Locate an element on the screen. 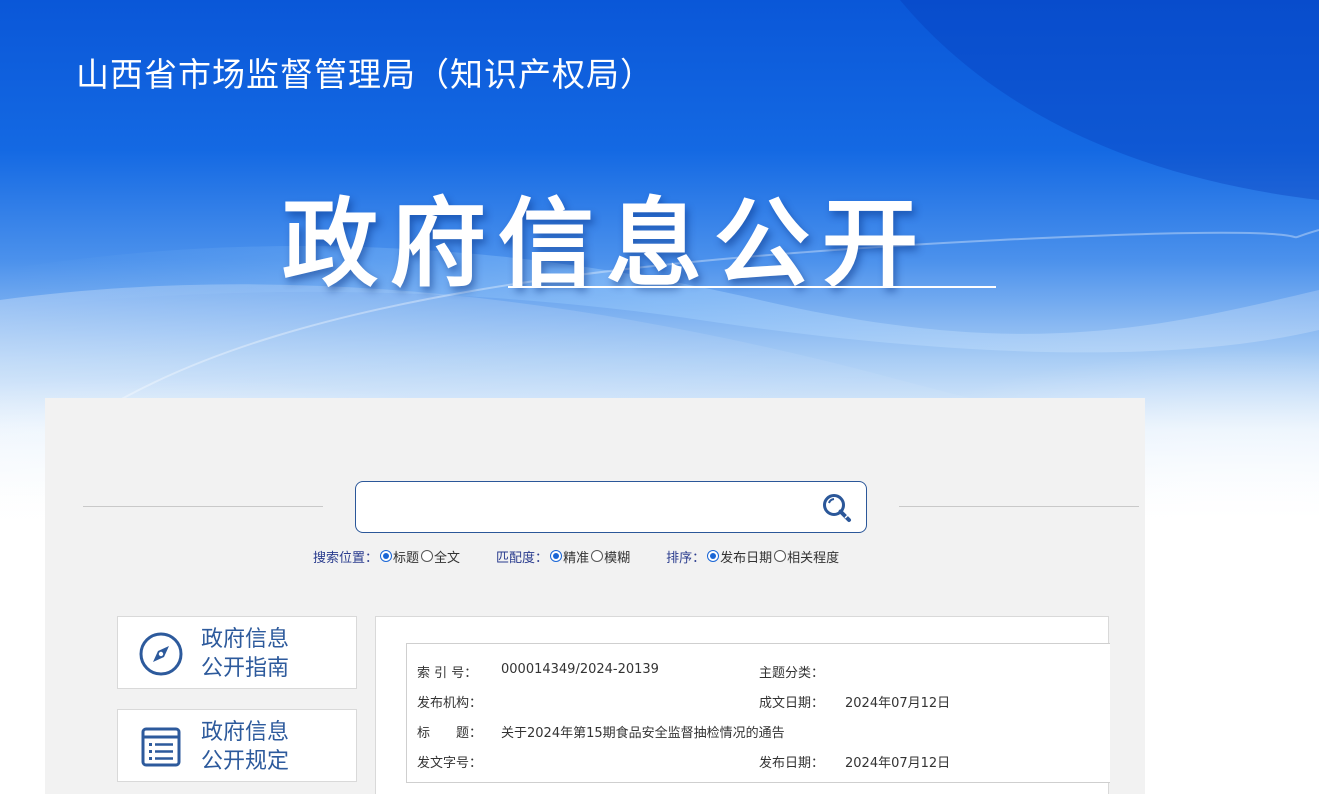 The height and width of the screenshot is (794, 1319). written-date-value: 2024年07月12日 is located at coordinates (898, 703).